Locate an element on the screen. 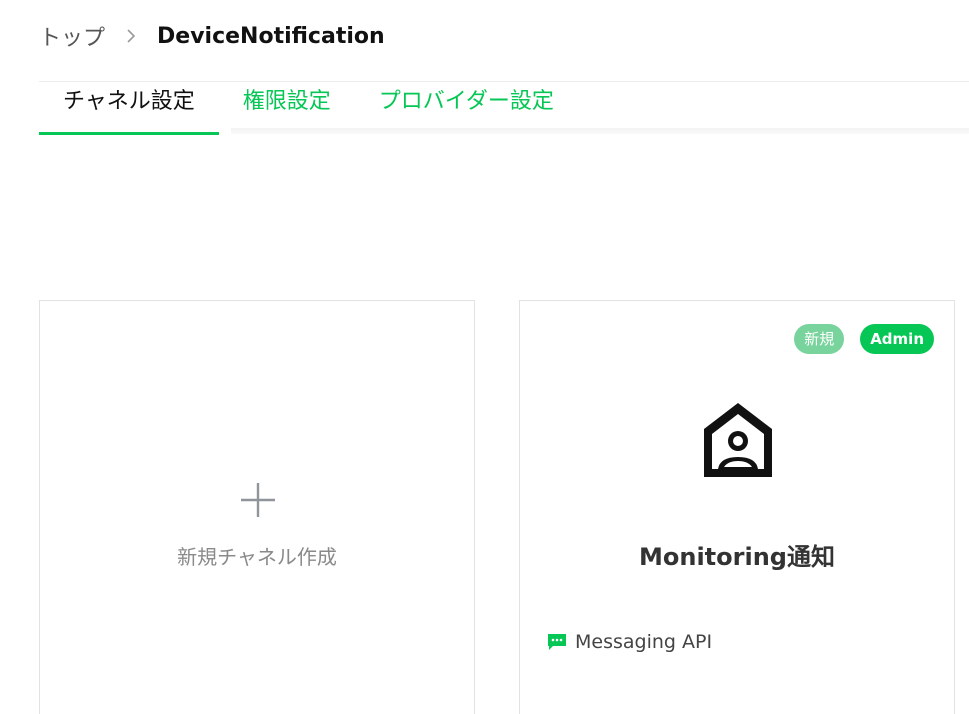 The image size is (969, 714). badge-group: 新規 Admin is located at coordinates (864, 339).